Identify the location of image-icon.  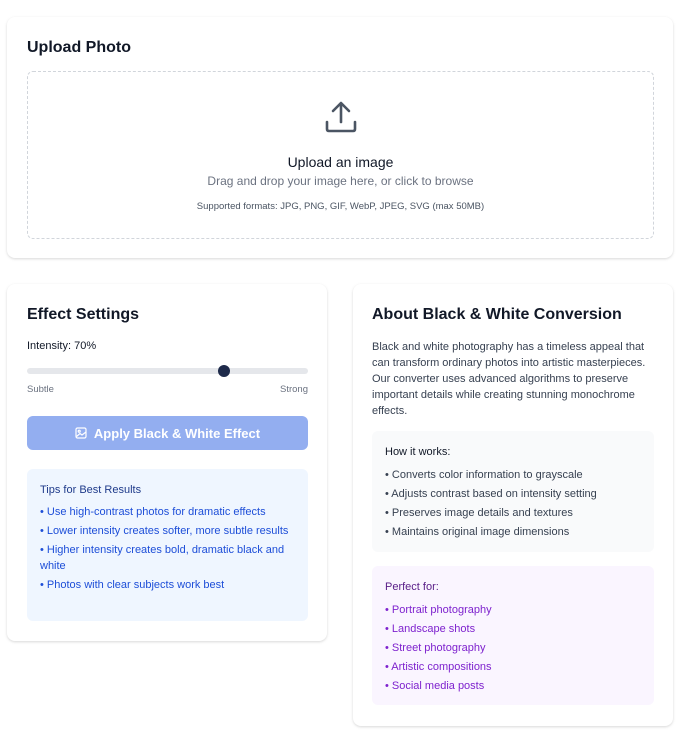
(81, 433).